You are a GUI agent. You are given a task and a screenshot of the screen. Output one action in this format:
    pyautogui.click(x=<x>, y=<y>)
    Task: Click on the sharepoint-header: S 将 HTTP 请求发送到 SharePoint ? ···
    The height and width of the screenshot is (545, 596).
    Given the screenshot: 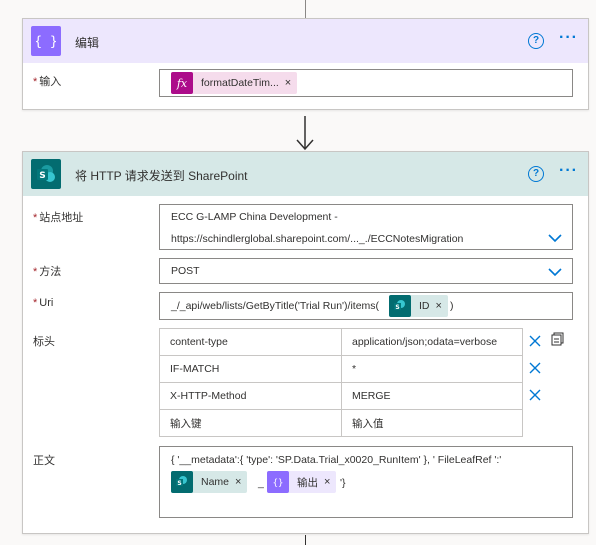 What is the action you would take?
    pyautogui.click(x=305, y=174)
    